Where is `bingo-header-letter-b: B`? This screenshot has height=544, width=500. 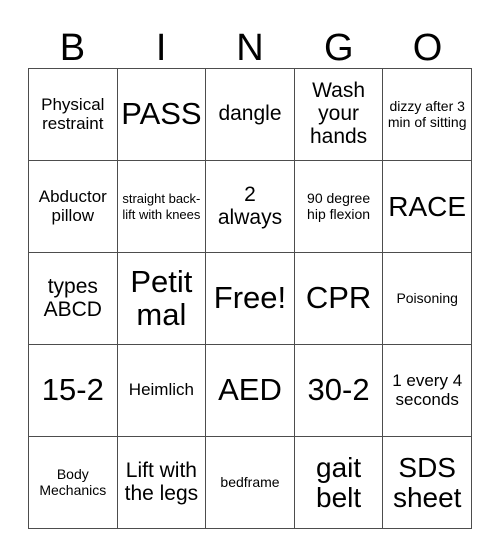 bingo-header-letter-b: B is located at coordinates (72, 48).